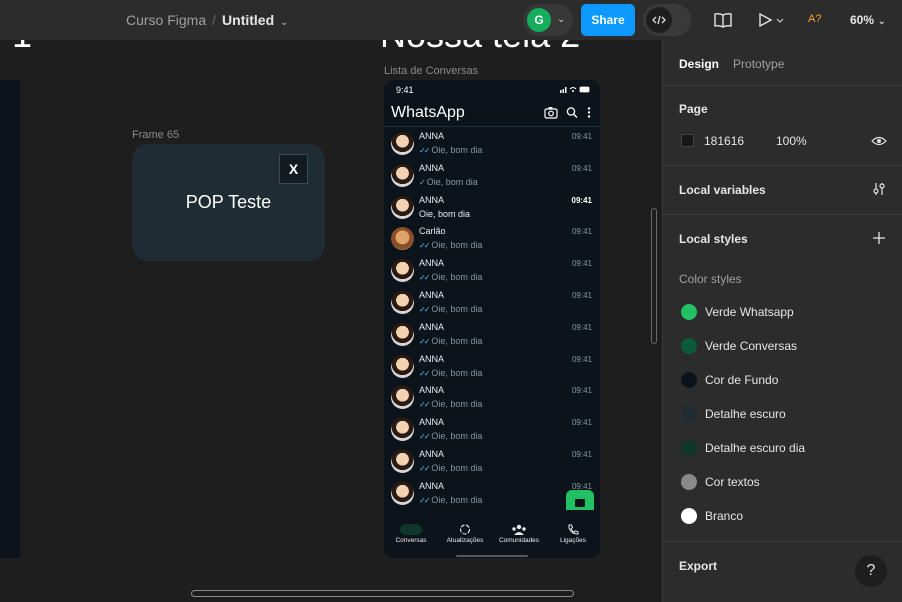 The width and height of the screenshot is (902, 602). Describe the element at coordinates (879, 141) in the screenshot. I see `eye-icon` at that location.